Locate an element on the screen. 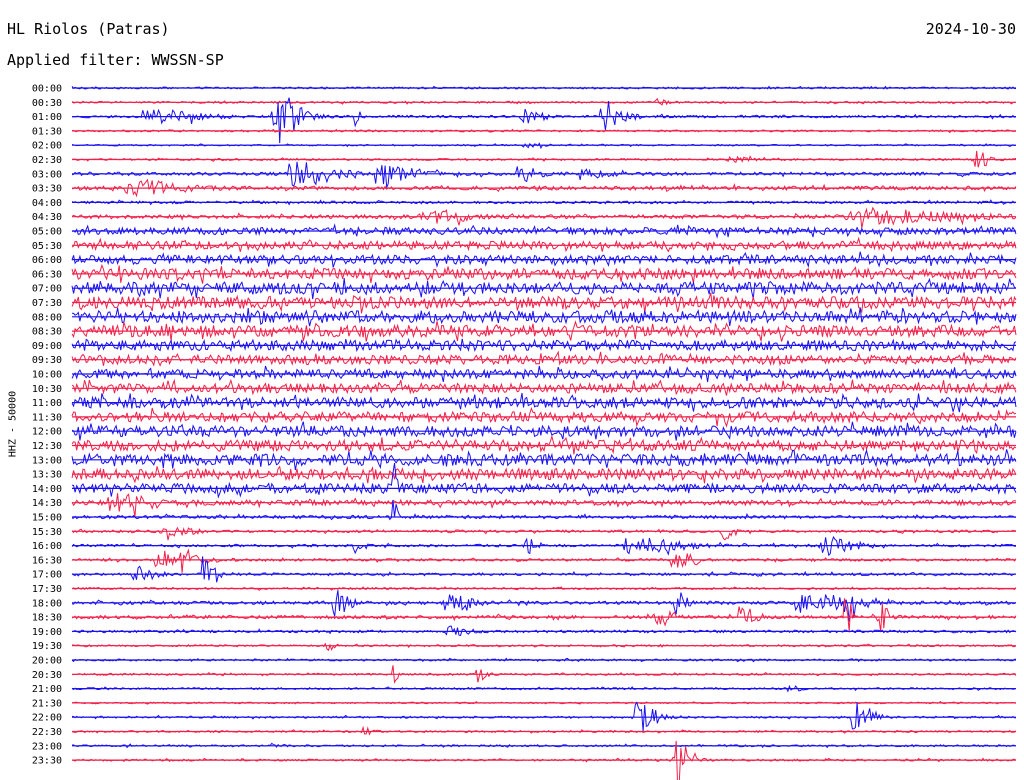 Image resolution: width=1024 pixels, height=780 pixels. row-label: 04:30 is located at coordinates (47, 217).